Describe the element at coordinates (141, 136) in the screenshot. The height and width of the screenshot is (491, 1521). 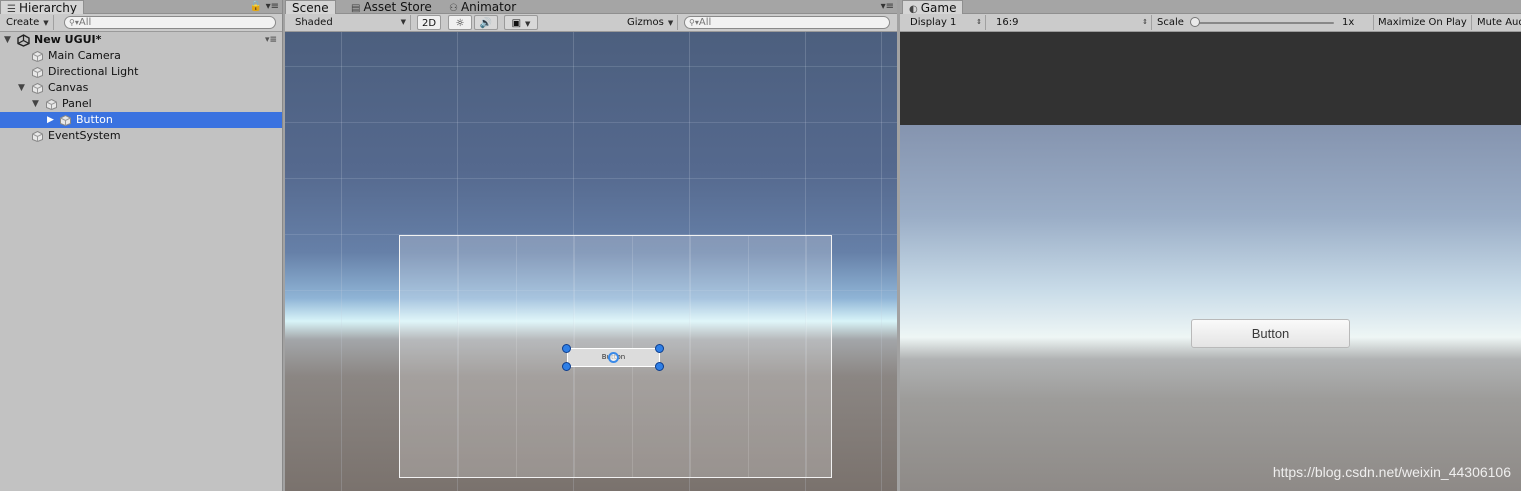
I see `hierarchy-item-eventsystem: EventSystem` at that location.